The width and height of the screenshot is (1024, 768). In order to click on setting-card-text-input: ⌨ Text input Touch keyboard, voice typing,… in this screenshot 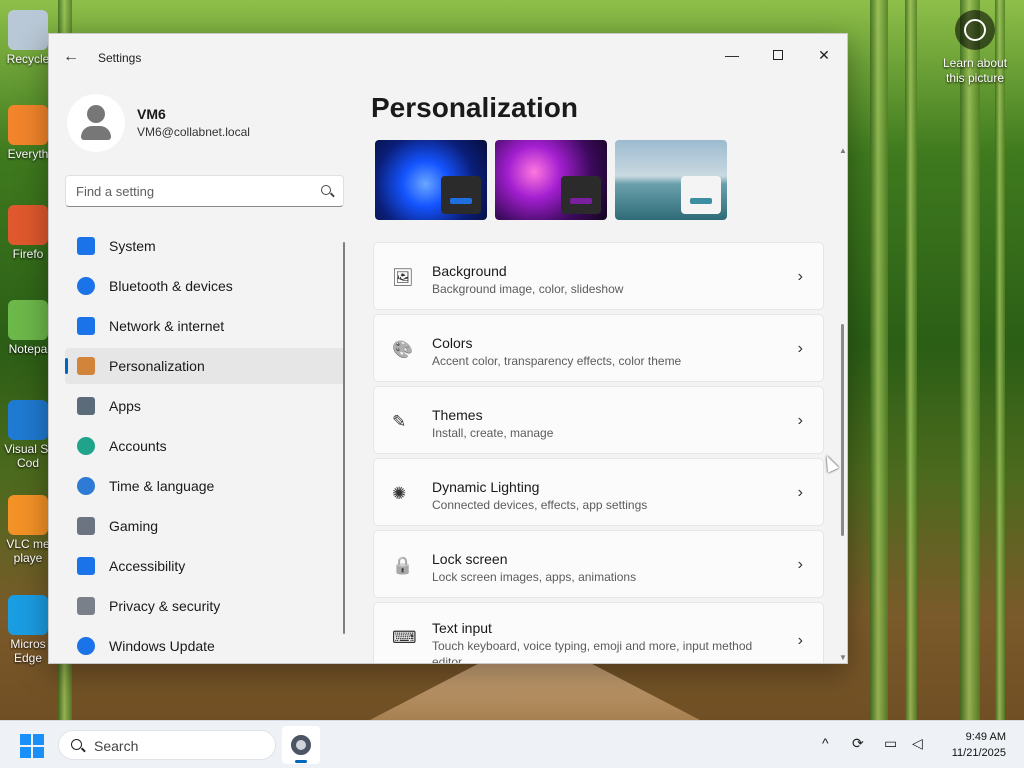, I will do `click(598, 632)`.